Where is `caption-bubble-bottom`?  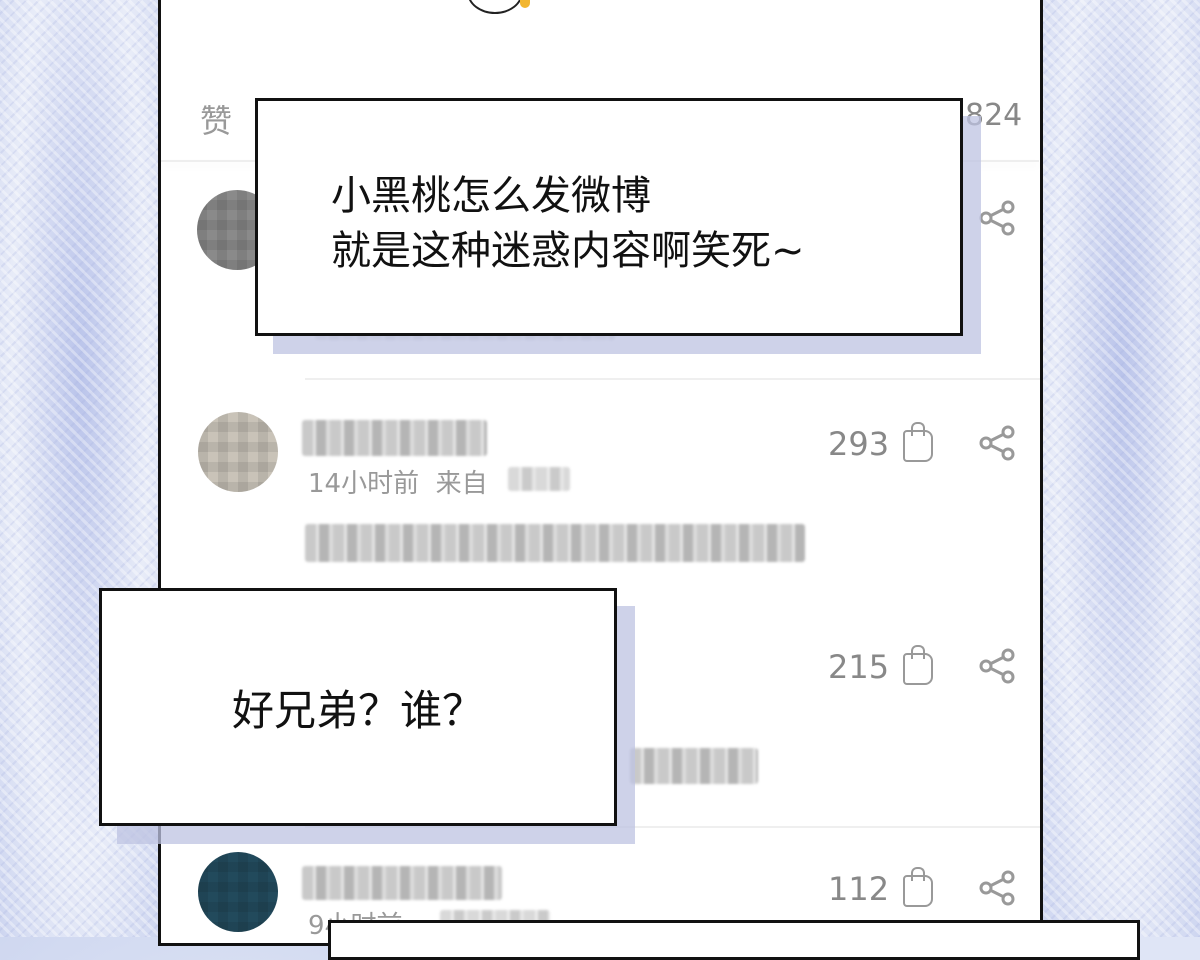 caption-bubble-bottom is located at coordinates (734, 940).